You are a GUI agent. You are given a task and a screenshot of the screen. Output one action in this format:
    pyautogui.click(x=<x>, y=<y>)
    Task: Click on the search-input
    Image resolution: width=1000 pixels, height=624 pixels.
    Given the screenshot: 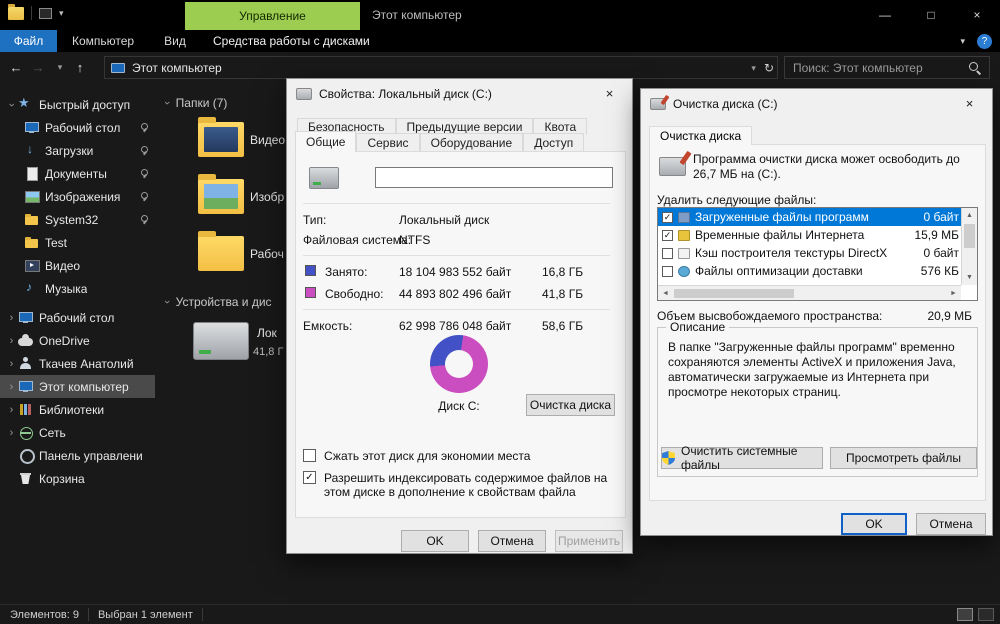 What is the action you would take?
    pyautogui.click(x=887, y=67)
    